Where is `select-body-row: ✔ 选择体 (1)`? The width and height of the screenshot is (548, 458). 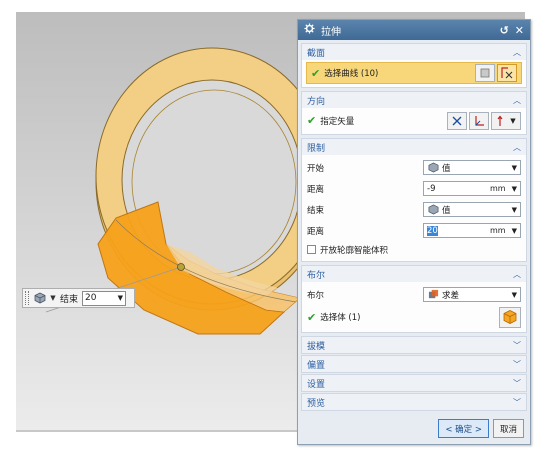 select-body-row: ✔ 选择体 (1) is located at coordinates (414, 317).